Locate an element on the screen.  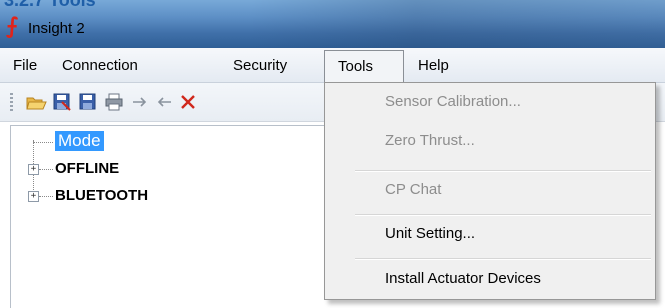
menu-item-cp-chat: CP Chat is located at coordinates (413, 189).